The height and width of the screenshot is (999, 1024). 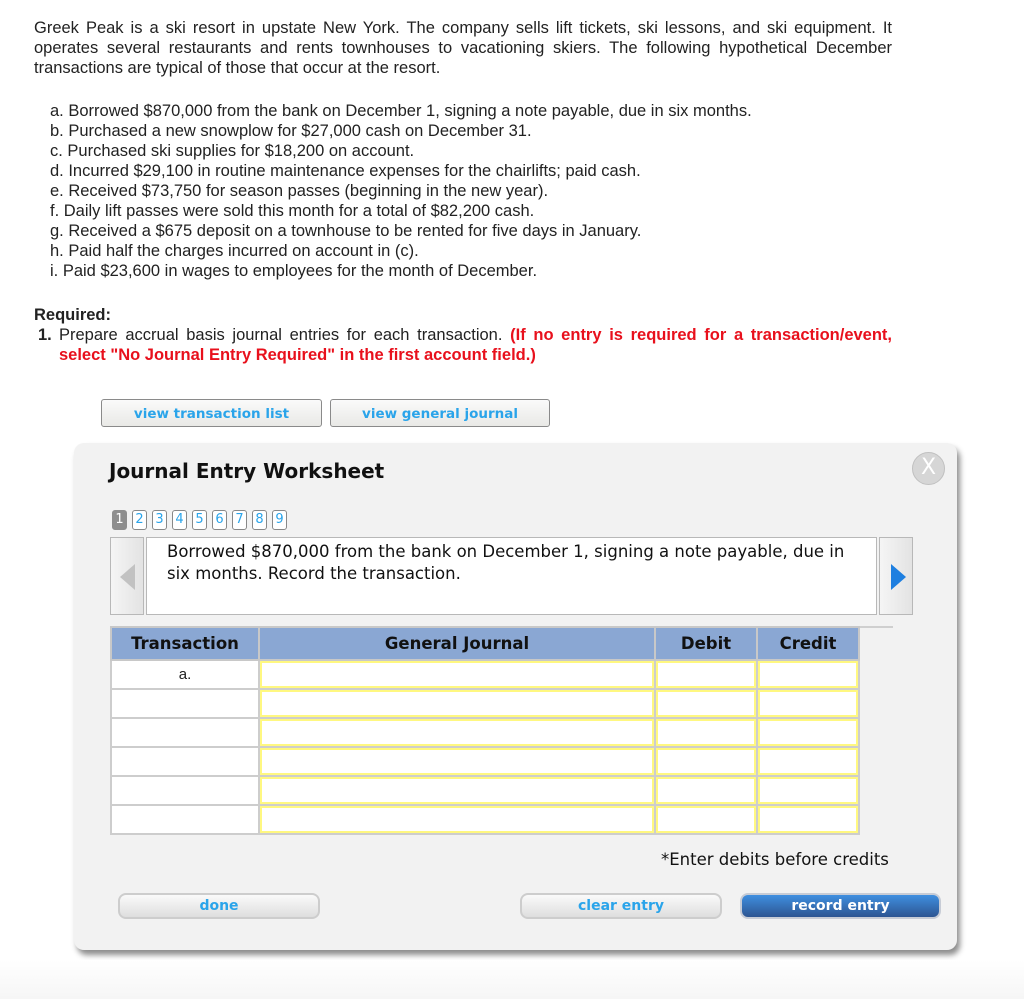 I want to click on page-tabs: 1 2 3 4 5 6 7 8 9, so click(x=199, y=520).